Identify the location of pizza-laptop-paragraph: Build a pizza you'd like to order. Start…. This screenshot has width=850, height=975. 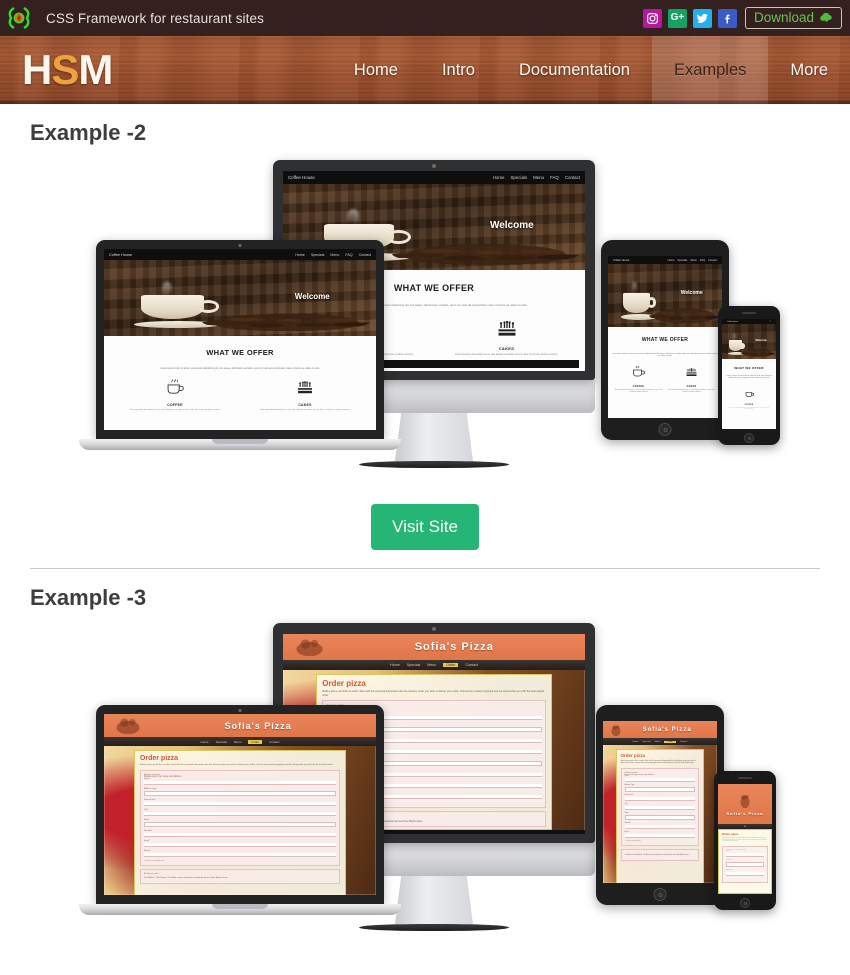
(236, 765).